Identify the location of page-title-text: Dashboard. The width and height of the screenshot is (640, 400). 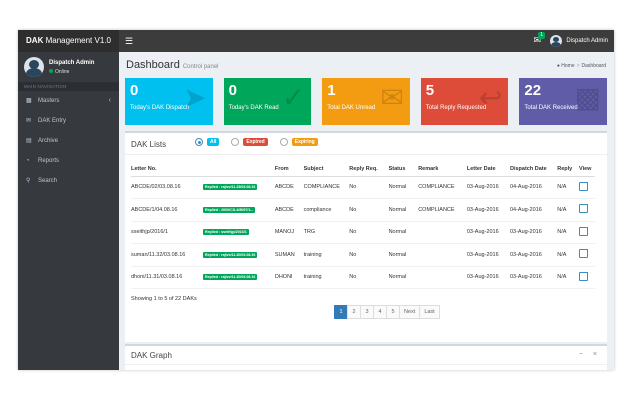
(153, 65).